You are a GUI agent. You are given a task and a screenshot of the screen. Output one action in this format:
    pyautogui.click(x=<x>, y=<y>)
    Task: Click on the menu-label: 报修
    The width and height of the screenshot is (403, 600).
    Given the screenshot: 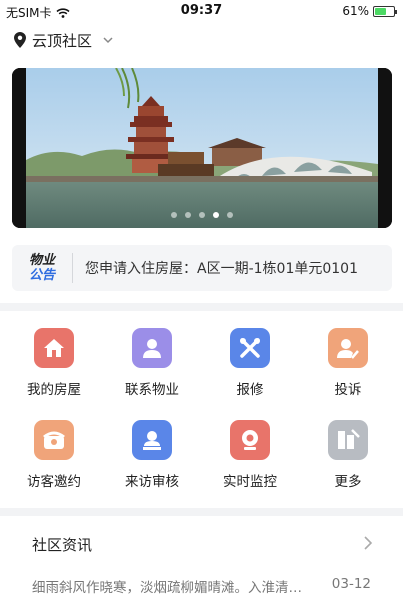 What is the action you would take?
    pyautogui.click(x=250, y=390)
    